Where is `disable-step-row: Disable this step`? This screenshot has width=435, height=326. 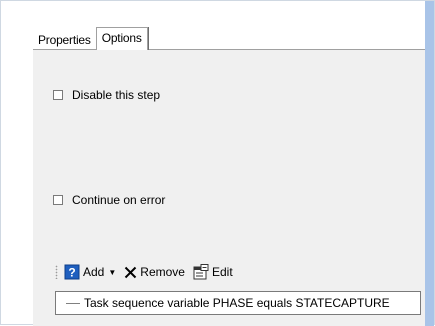 disable-step-row: Disable this step is located at coordinates (106, 95).